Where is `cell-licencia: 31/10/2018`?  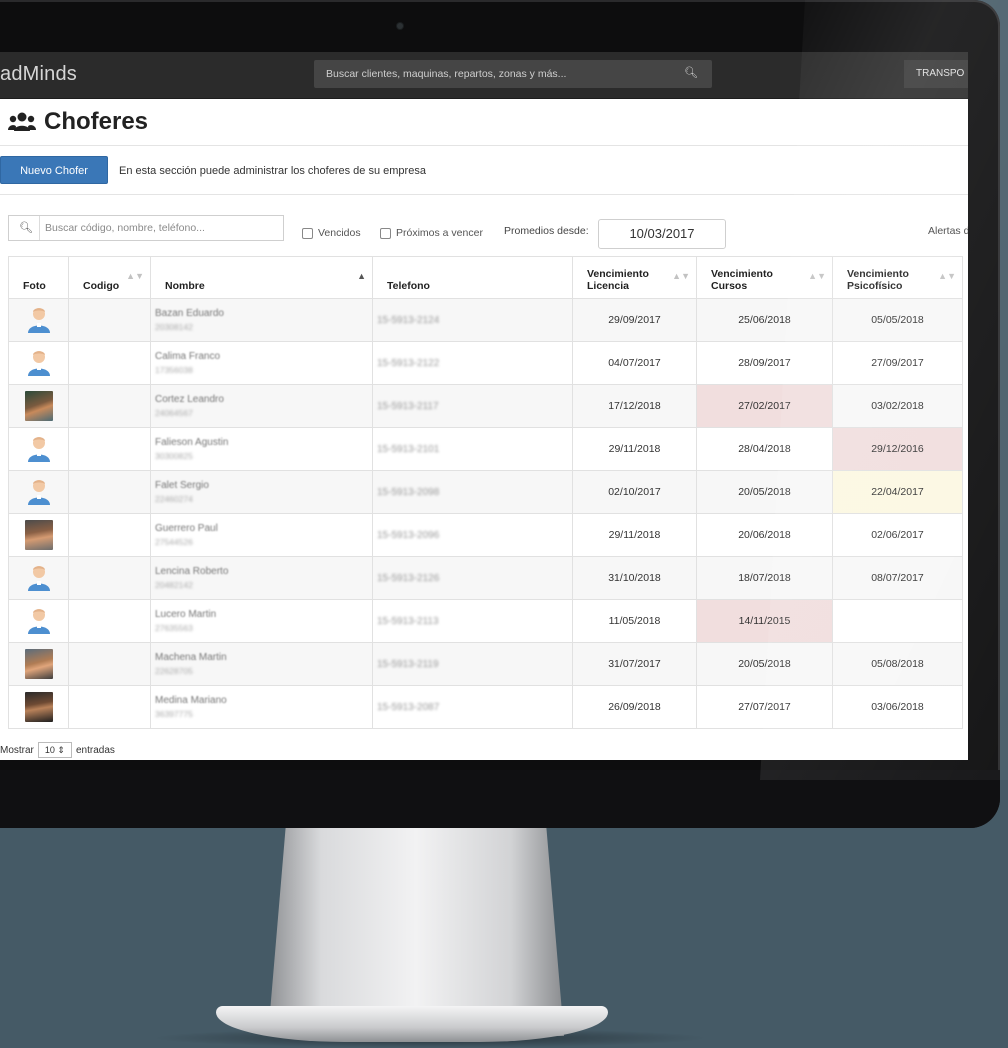
cell-licencia: 31/10/2018 is located at coordinates (634, 578).